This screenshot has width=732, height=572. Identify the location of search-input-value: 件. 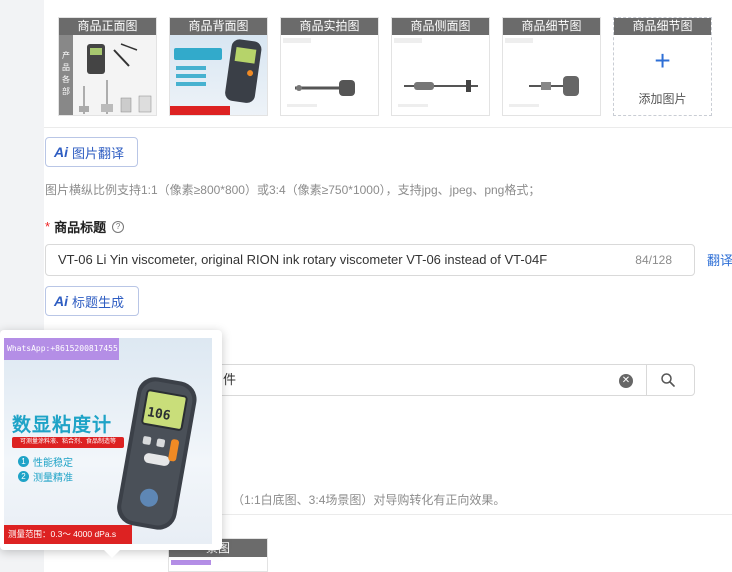
(230, 379).